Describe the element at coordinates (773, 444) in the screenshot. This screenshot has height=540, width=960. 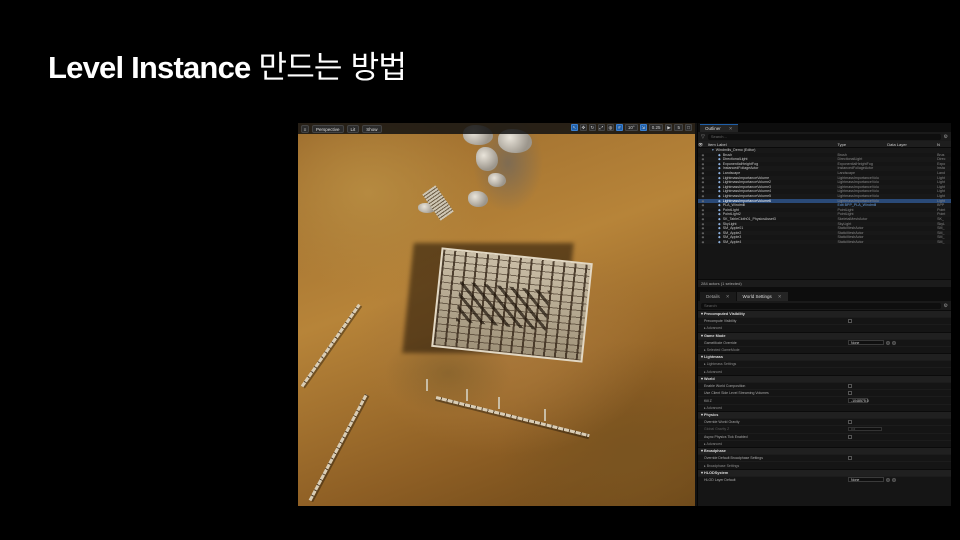
I see `subgroup-label: ▸ Advanced` at that location.